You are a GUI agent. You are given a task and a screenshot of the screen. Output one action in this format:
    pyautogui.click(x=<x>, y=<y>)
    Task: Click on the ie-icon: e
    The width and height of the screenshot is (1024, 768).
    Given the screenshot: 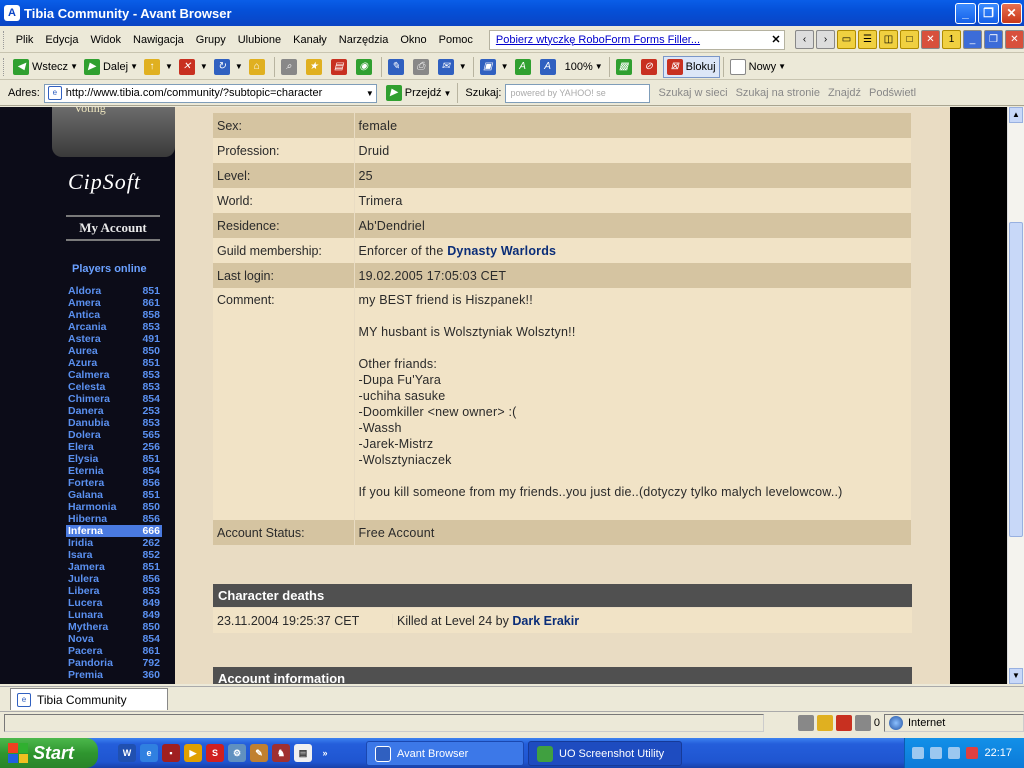 What is the action you would take?
    pyautogui.click(x=149, y=753)
    